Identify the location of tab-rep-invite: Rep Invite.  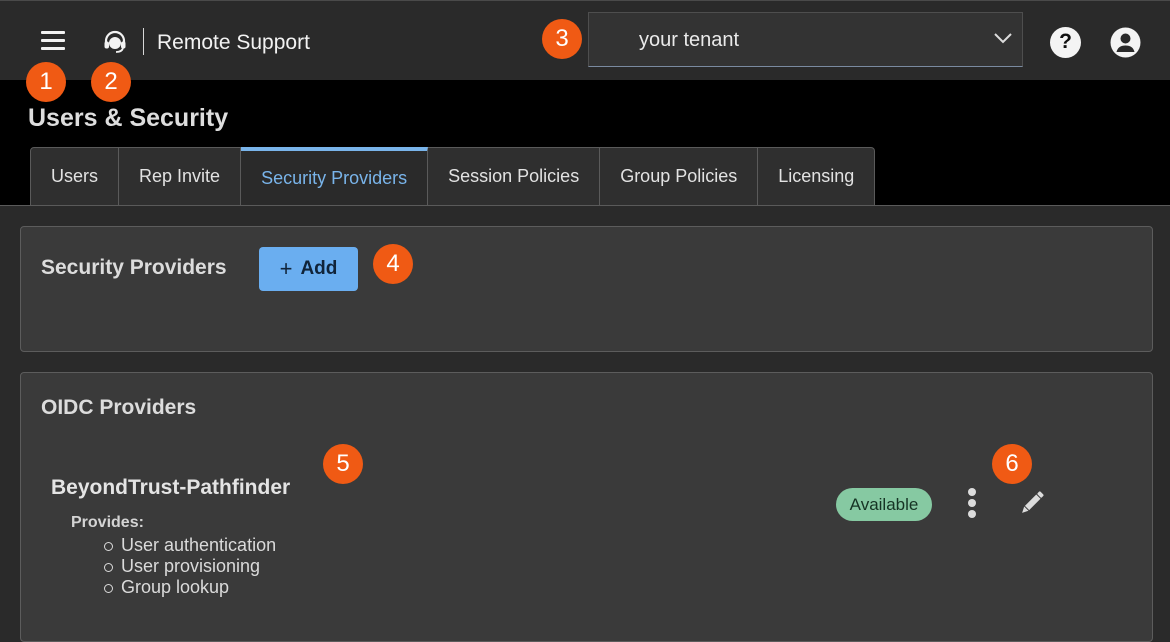
(180, 176).